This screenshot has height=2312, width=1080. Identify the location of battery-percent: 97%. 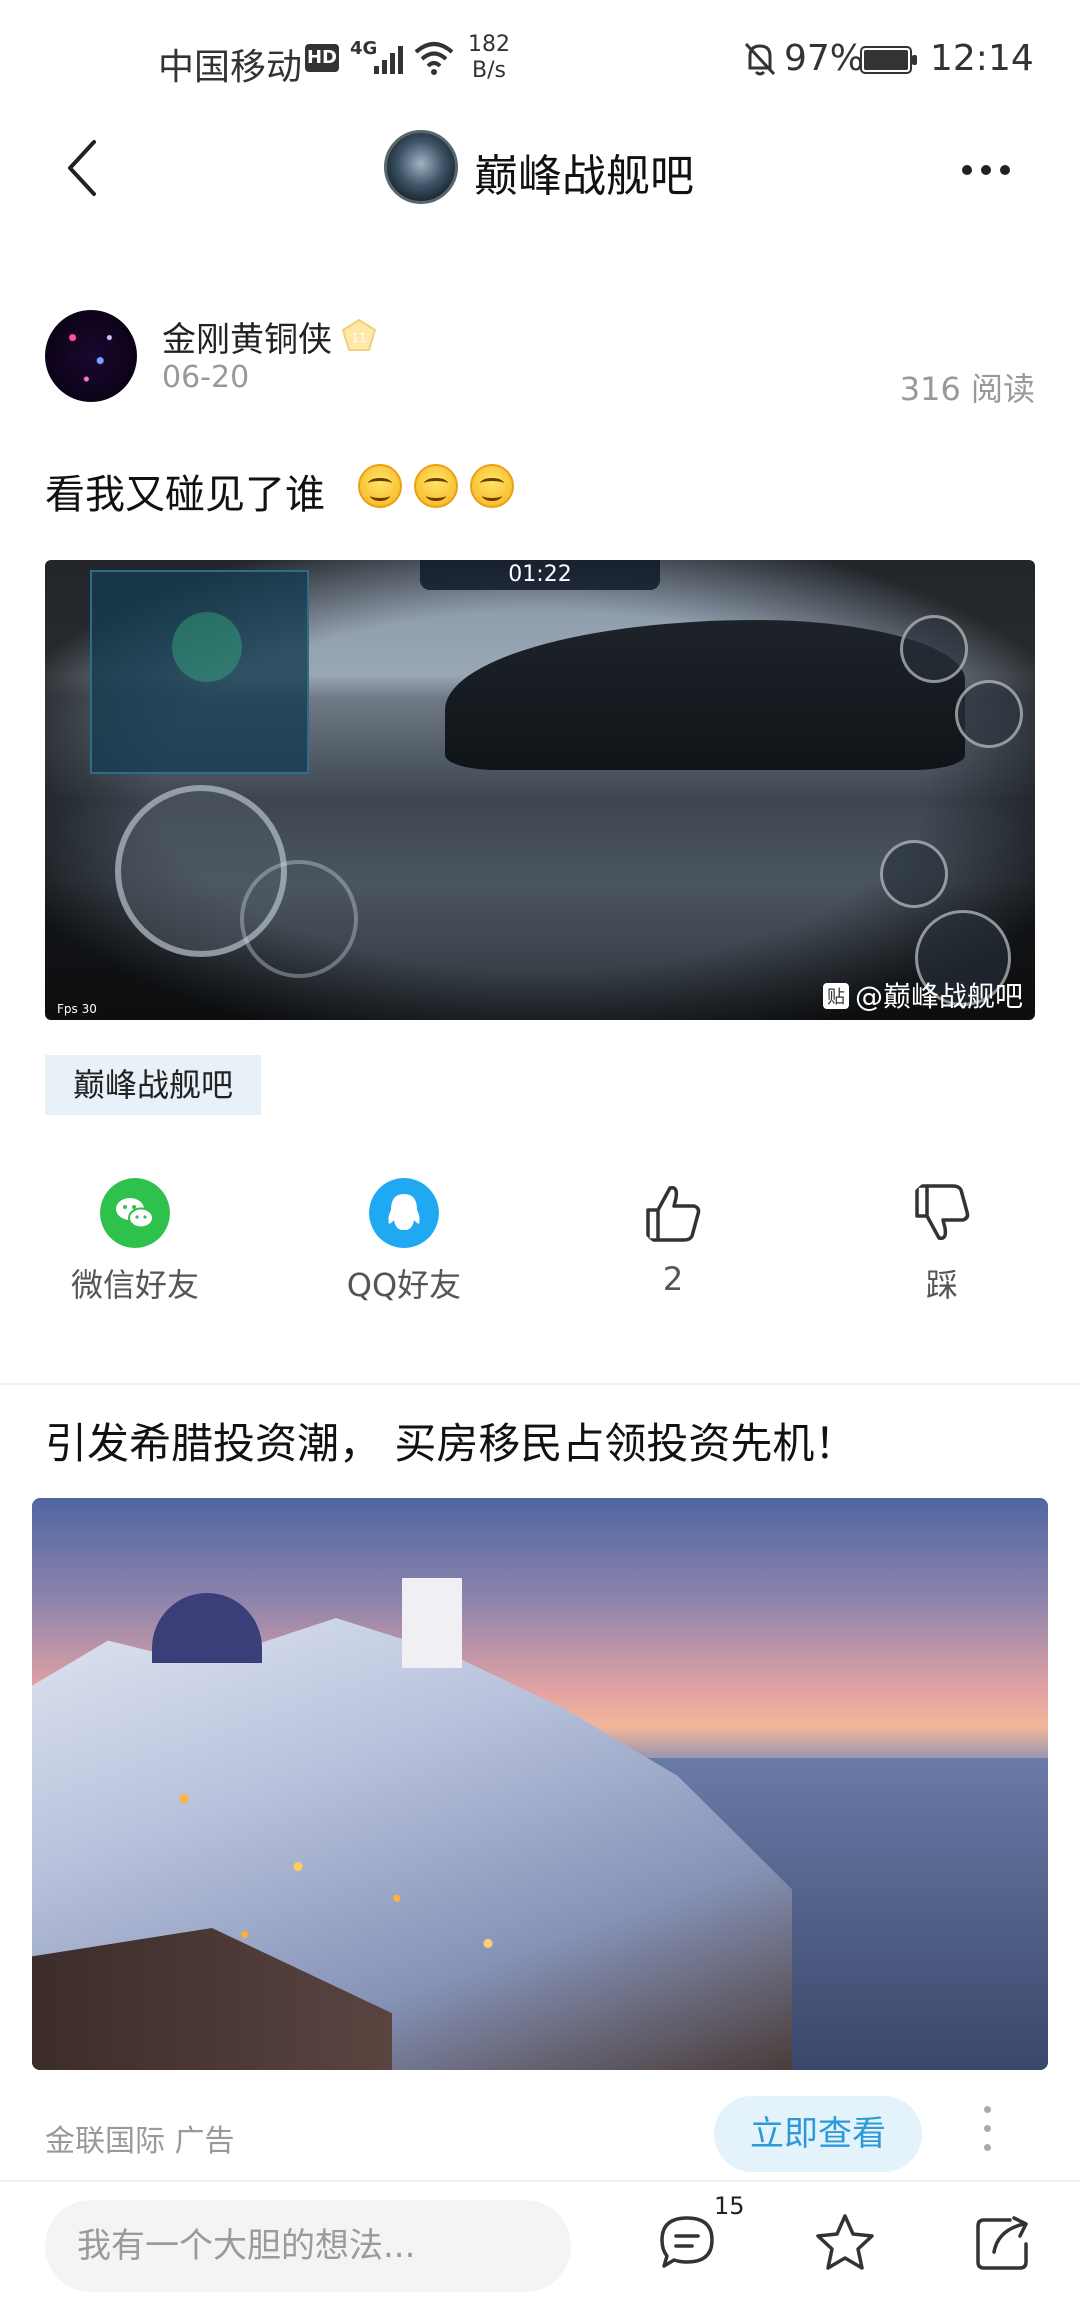
(824, 58).